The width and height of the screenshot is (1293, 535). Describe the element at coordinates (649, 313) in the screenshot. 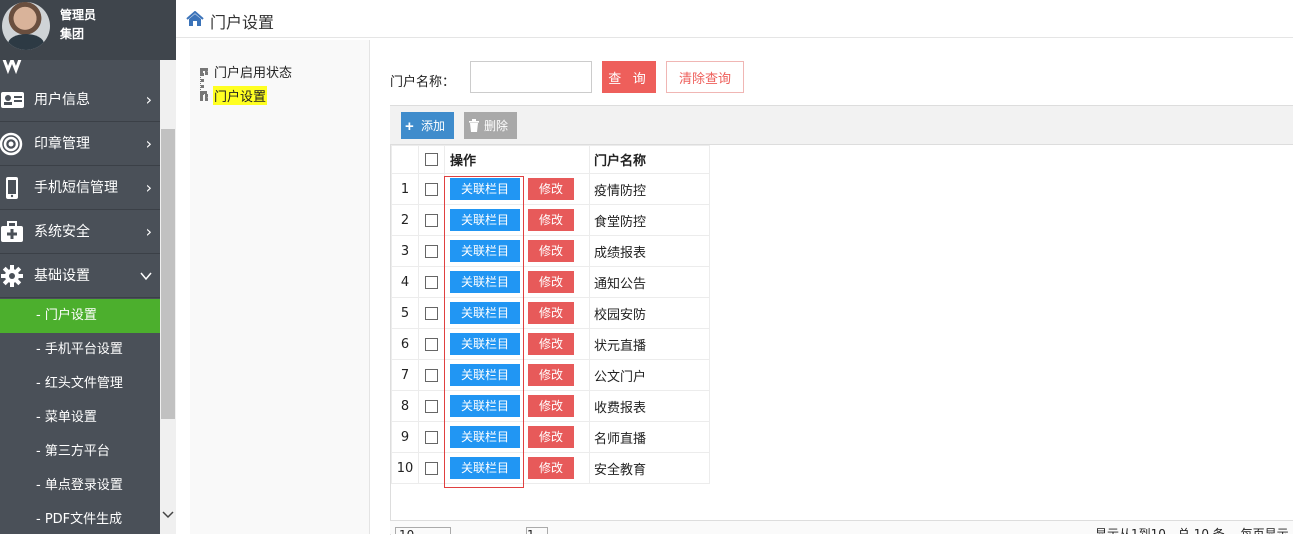

I see `row-portal-name: 校园安防` at that location.